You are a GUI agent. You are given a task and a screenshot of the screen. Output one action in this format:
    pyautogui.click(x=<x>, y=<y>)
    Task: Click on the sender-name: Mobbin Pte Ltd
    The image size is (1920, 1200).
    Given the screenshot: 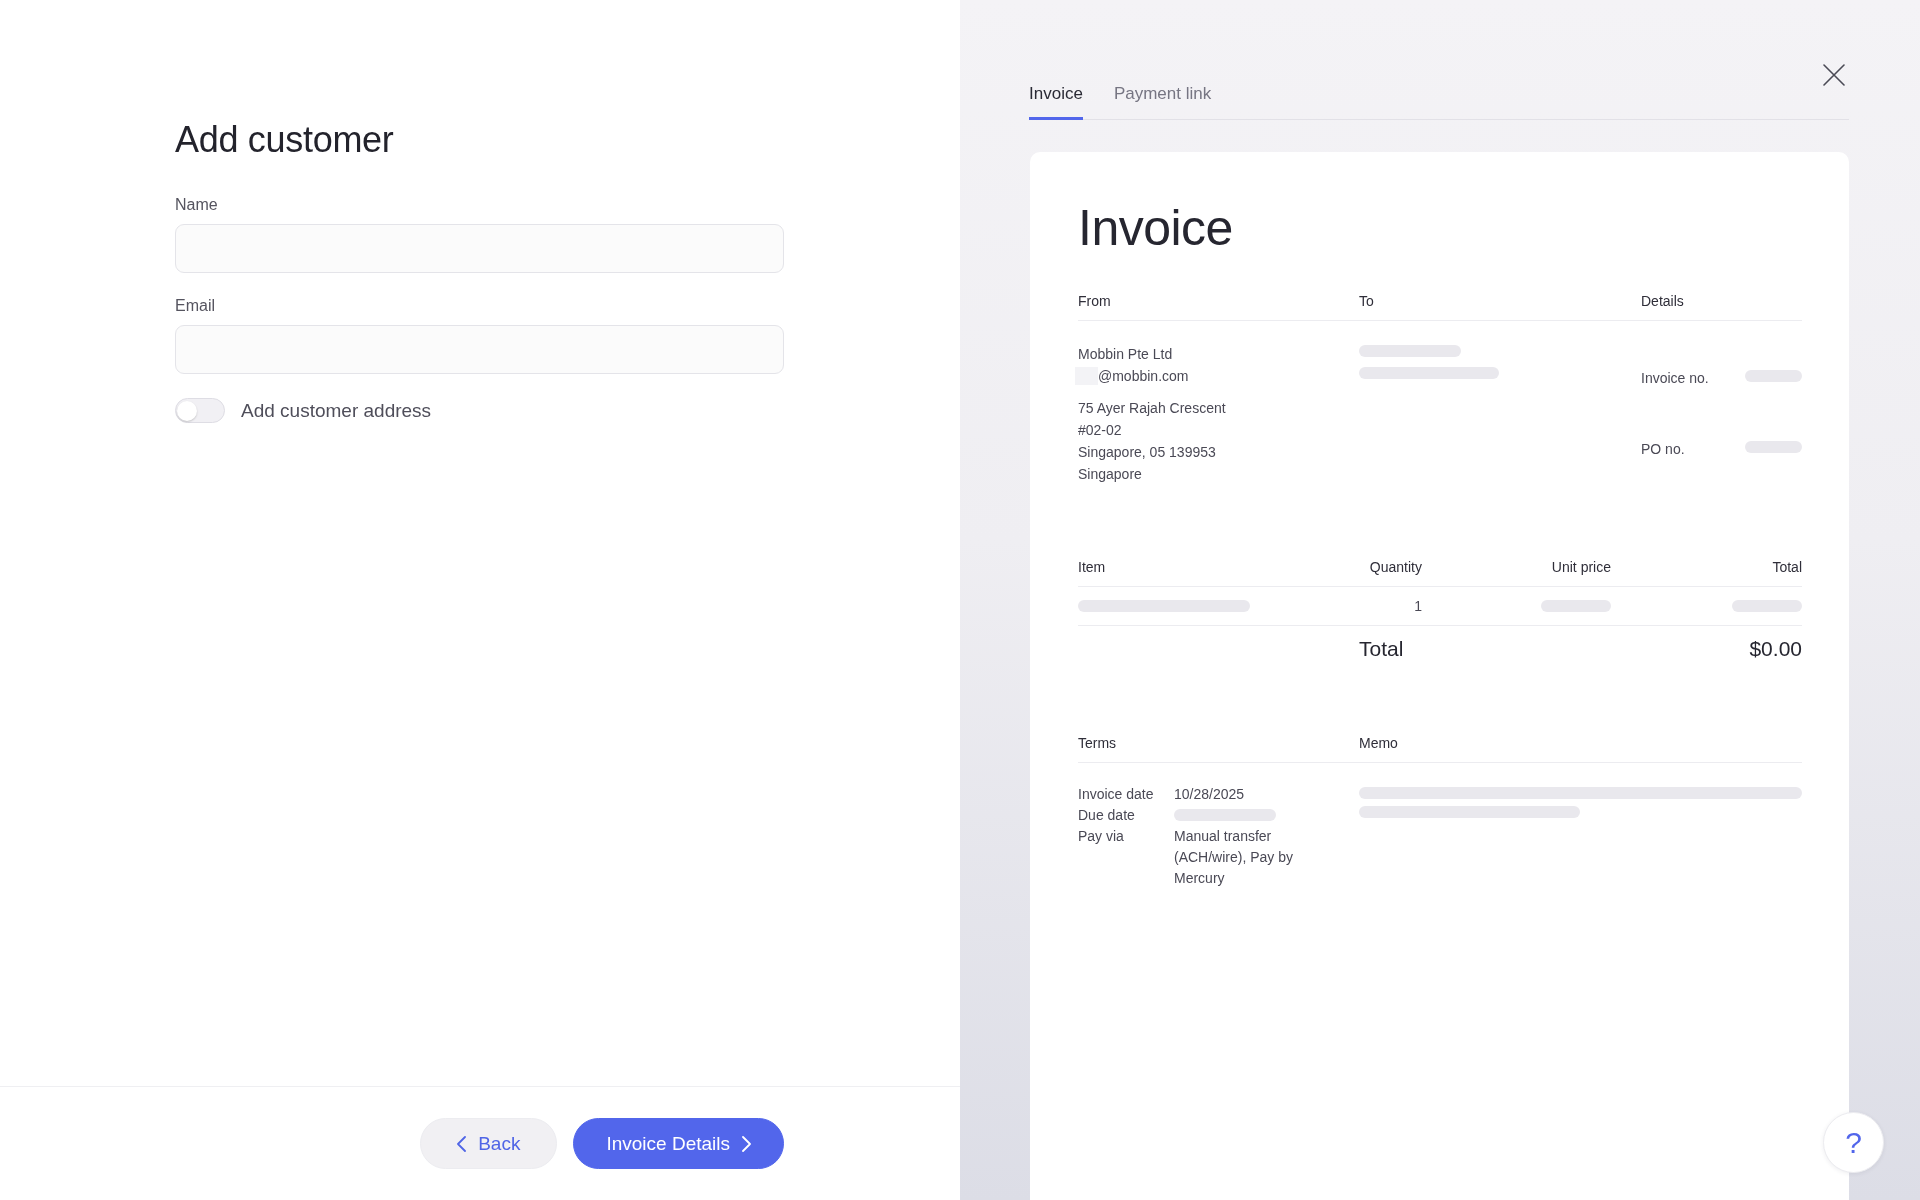 What is the action you would take?
    pyautogui.click(x=1126, y=354)
    